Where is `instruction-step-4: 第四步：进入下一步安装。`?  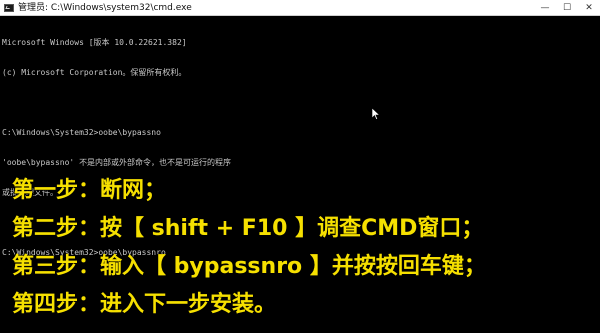
instruction-step-4: 第四步：进入下一步安装。 is located at coordinates (144, 304).